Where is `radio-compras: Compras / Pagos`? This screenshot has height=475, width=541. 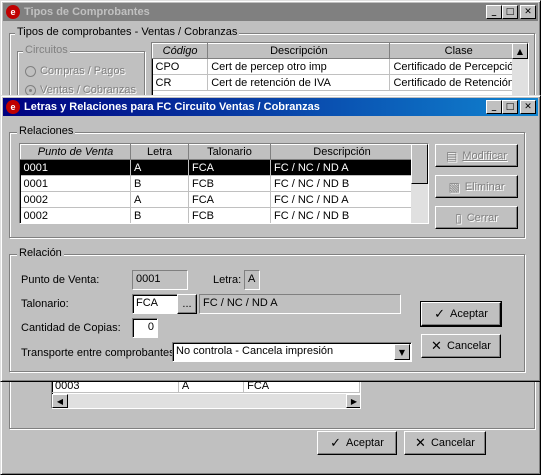
radio-compras: Compras / Pagos is located at coordinates (75, 71).